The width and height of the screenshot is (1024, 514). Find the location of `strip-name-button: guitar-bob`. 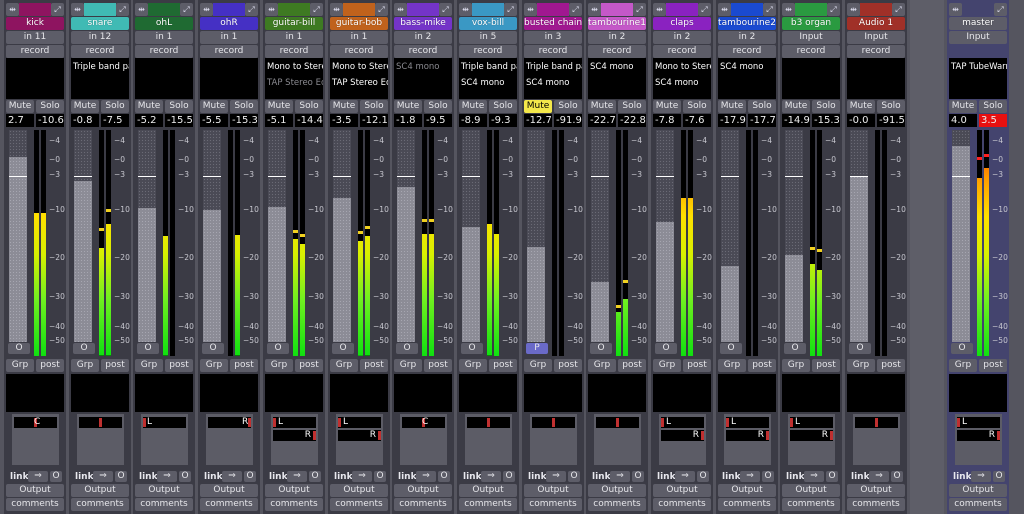

strip-name-button: guitar-bob is located at coordinates (359, 23).